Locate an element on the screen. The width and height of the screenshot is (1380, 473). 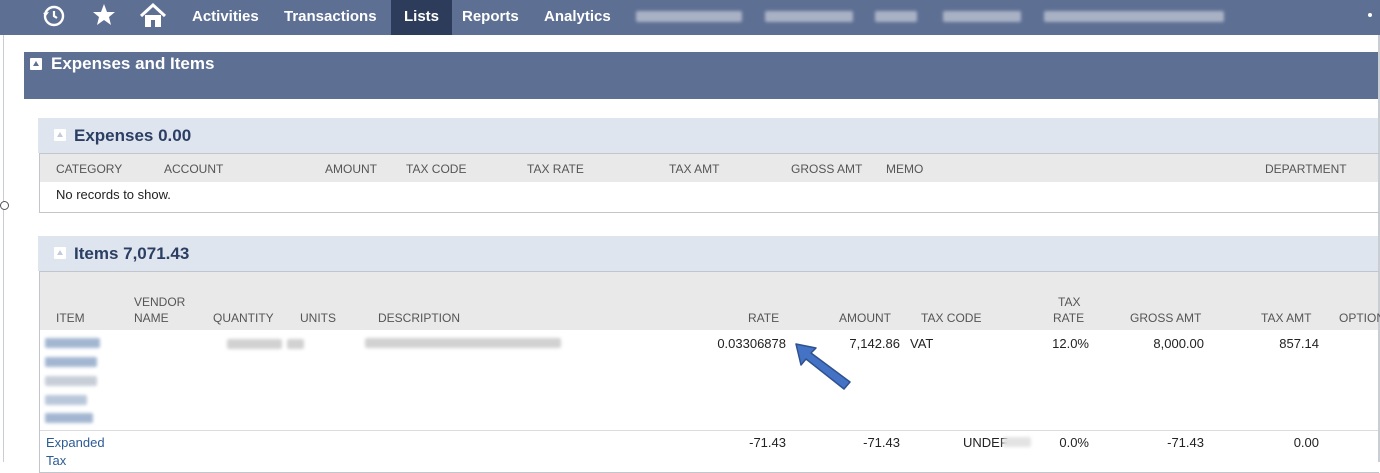
col-tax-rate: TAX is located at coordinates (1069, 302).